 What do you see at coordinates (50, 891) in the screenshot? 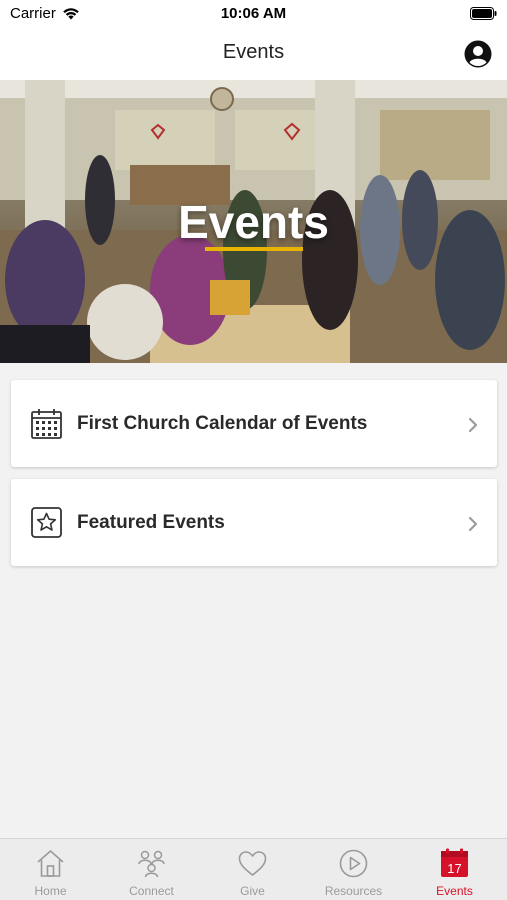
I see `tab-home-label: Home` at bounding box center [50, 891].